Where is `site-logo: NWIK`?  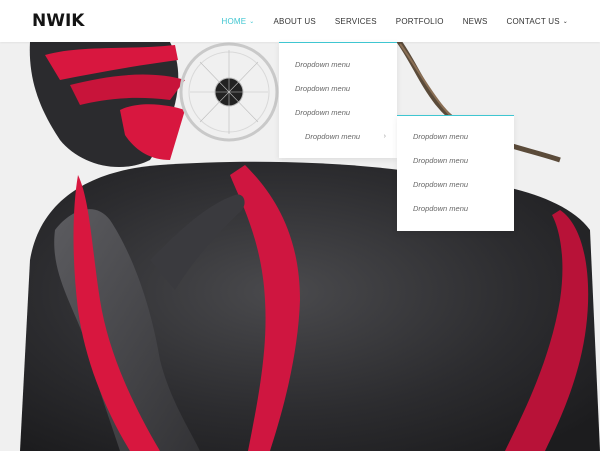
site-logo: NWIK is located at coordinates (58, 21).